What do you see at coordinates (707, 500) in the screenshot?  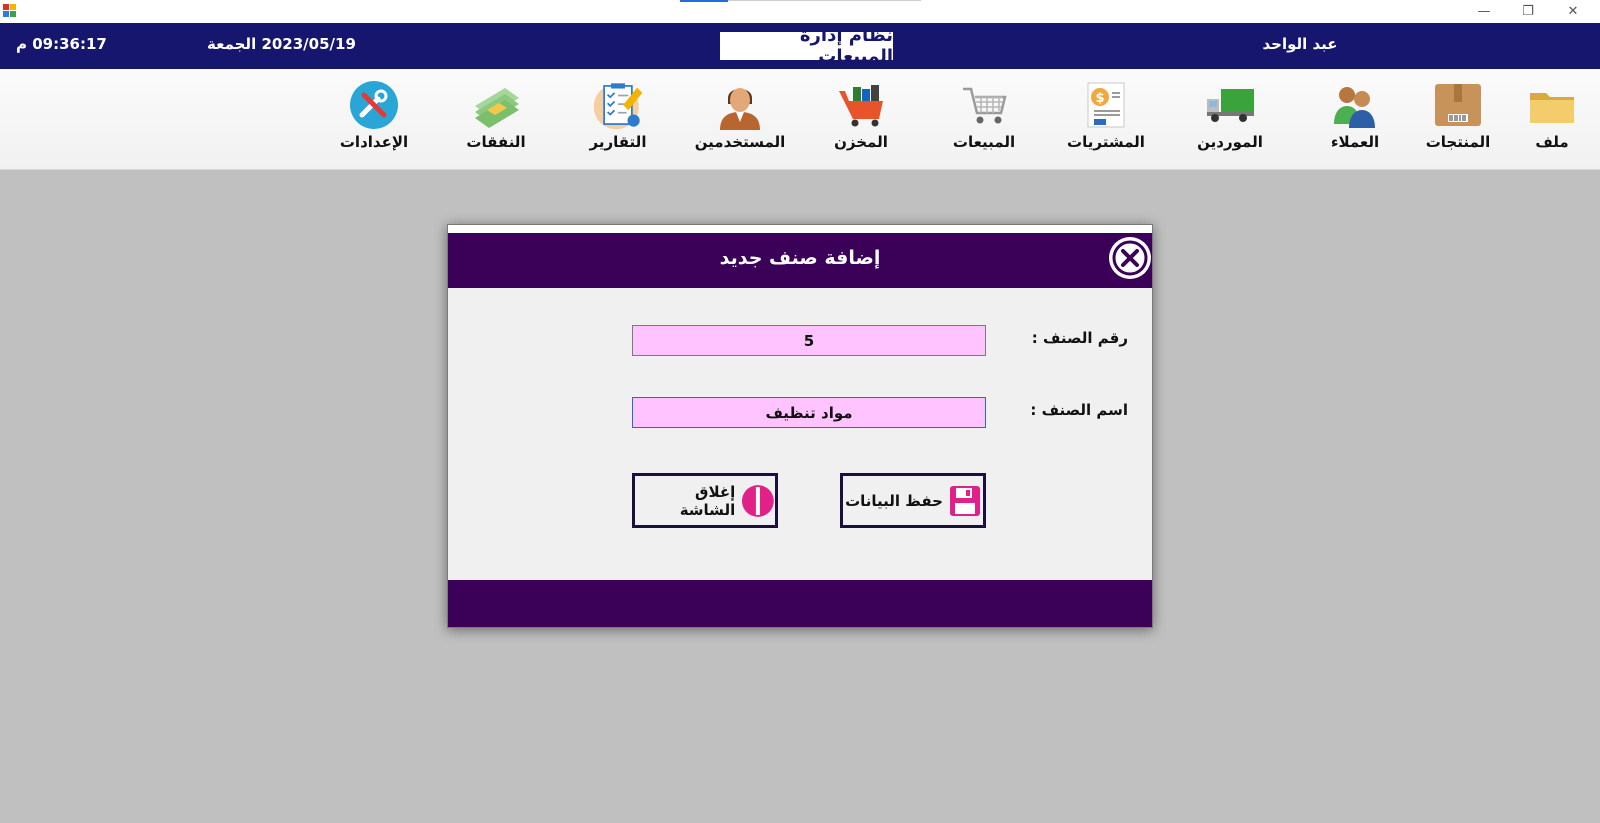 I see `close-screen-button-label: إغلاق الشاشة` at bounding box center [707, 500].